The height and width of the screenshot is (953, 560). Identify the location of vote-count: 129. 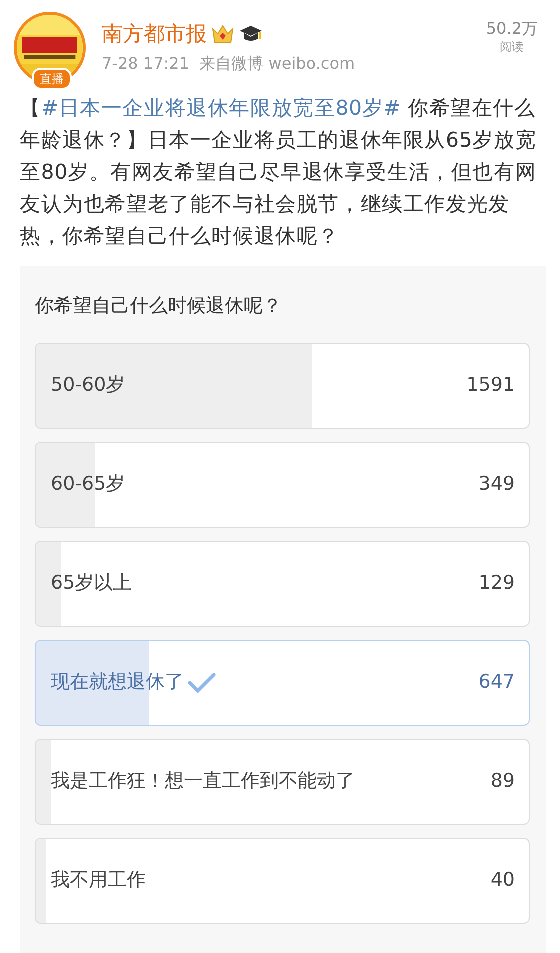
(496, 583).